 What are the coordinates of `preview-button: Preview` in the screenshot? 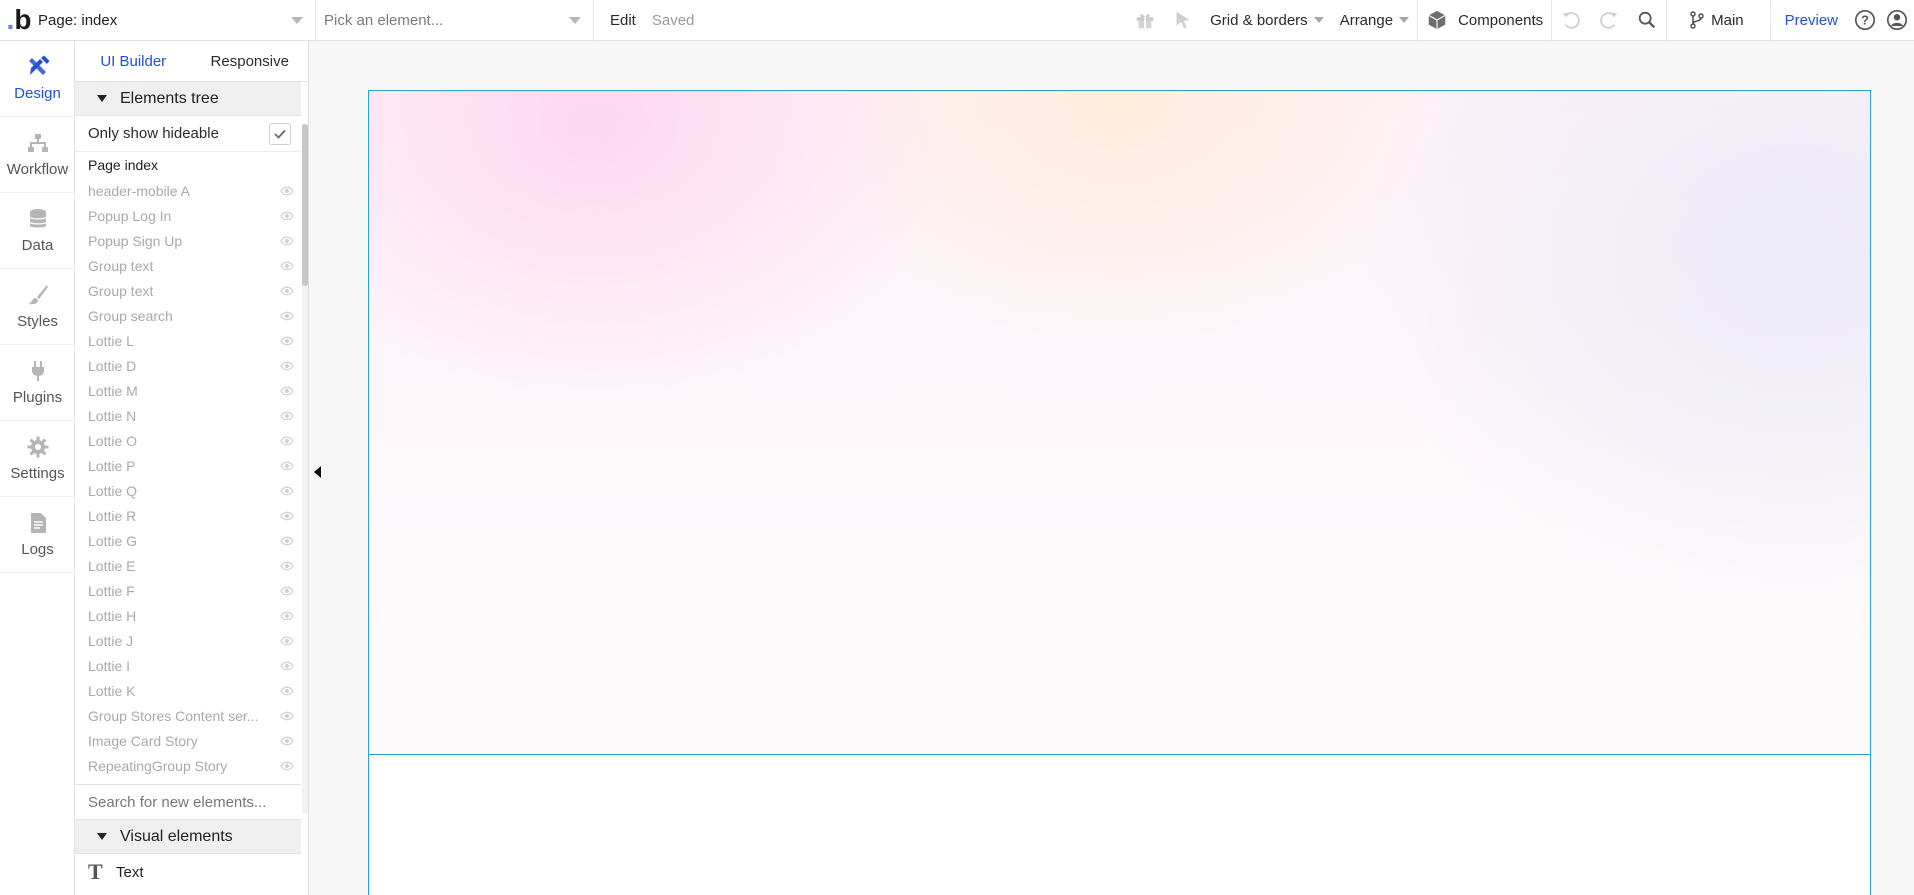 It's located at (1810, 20).